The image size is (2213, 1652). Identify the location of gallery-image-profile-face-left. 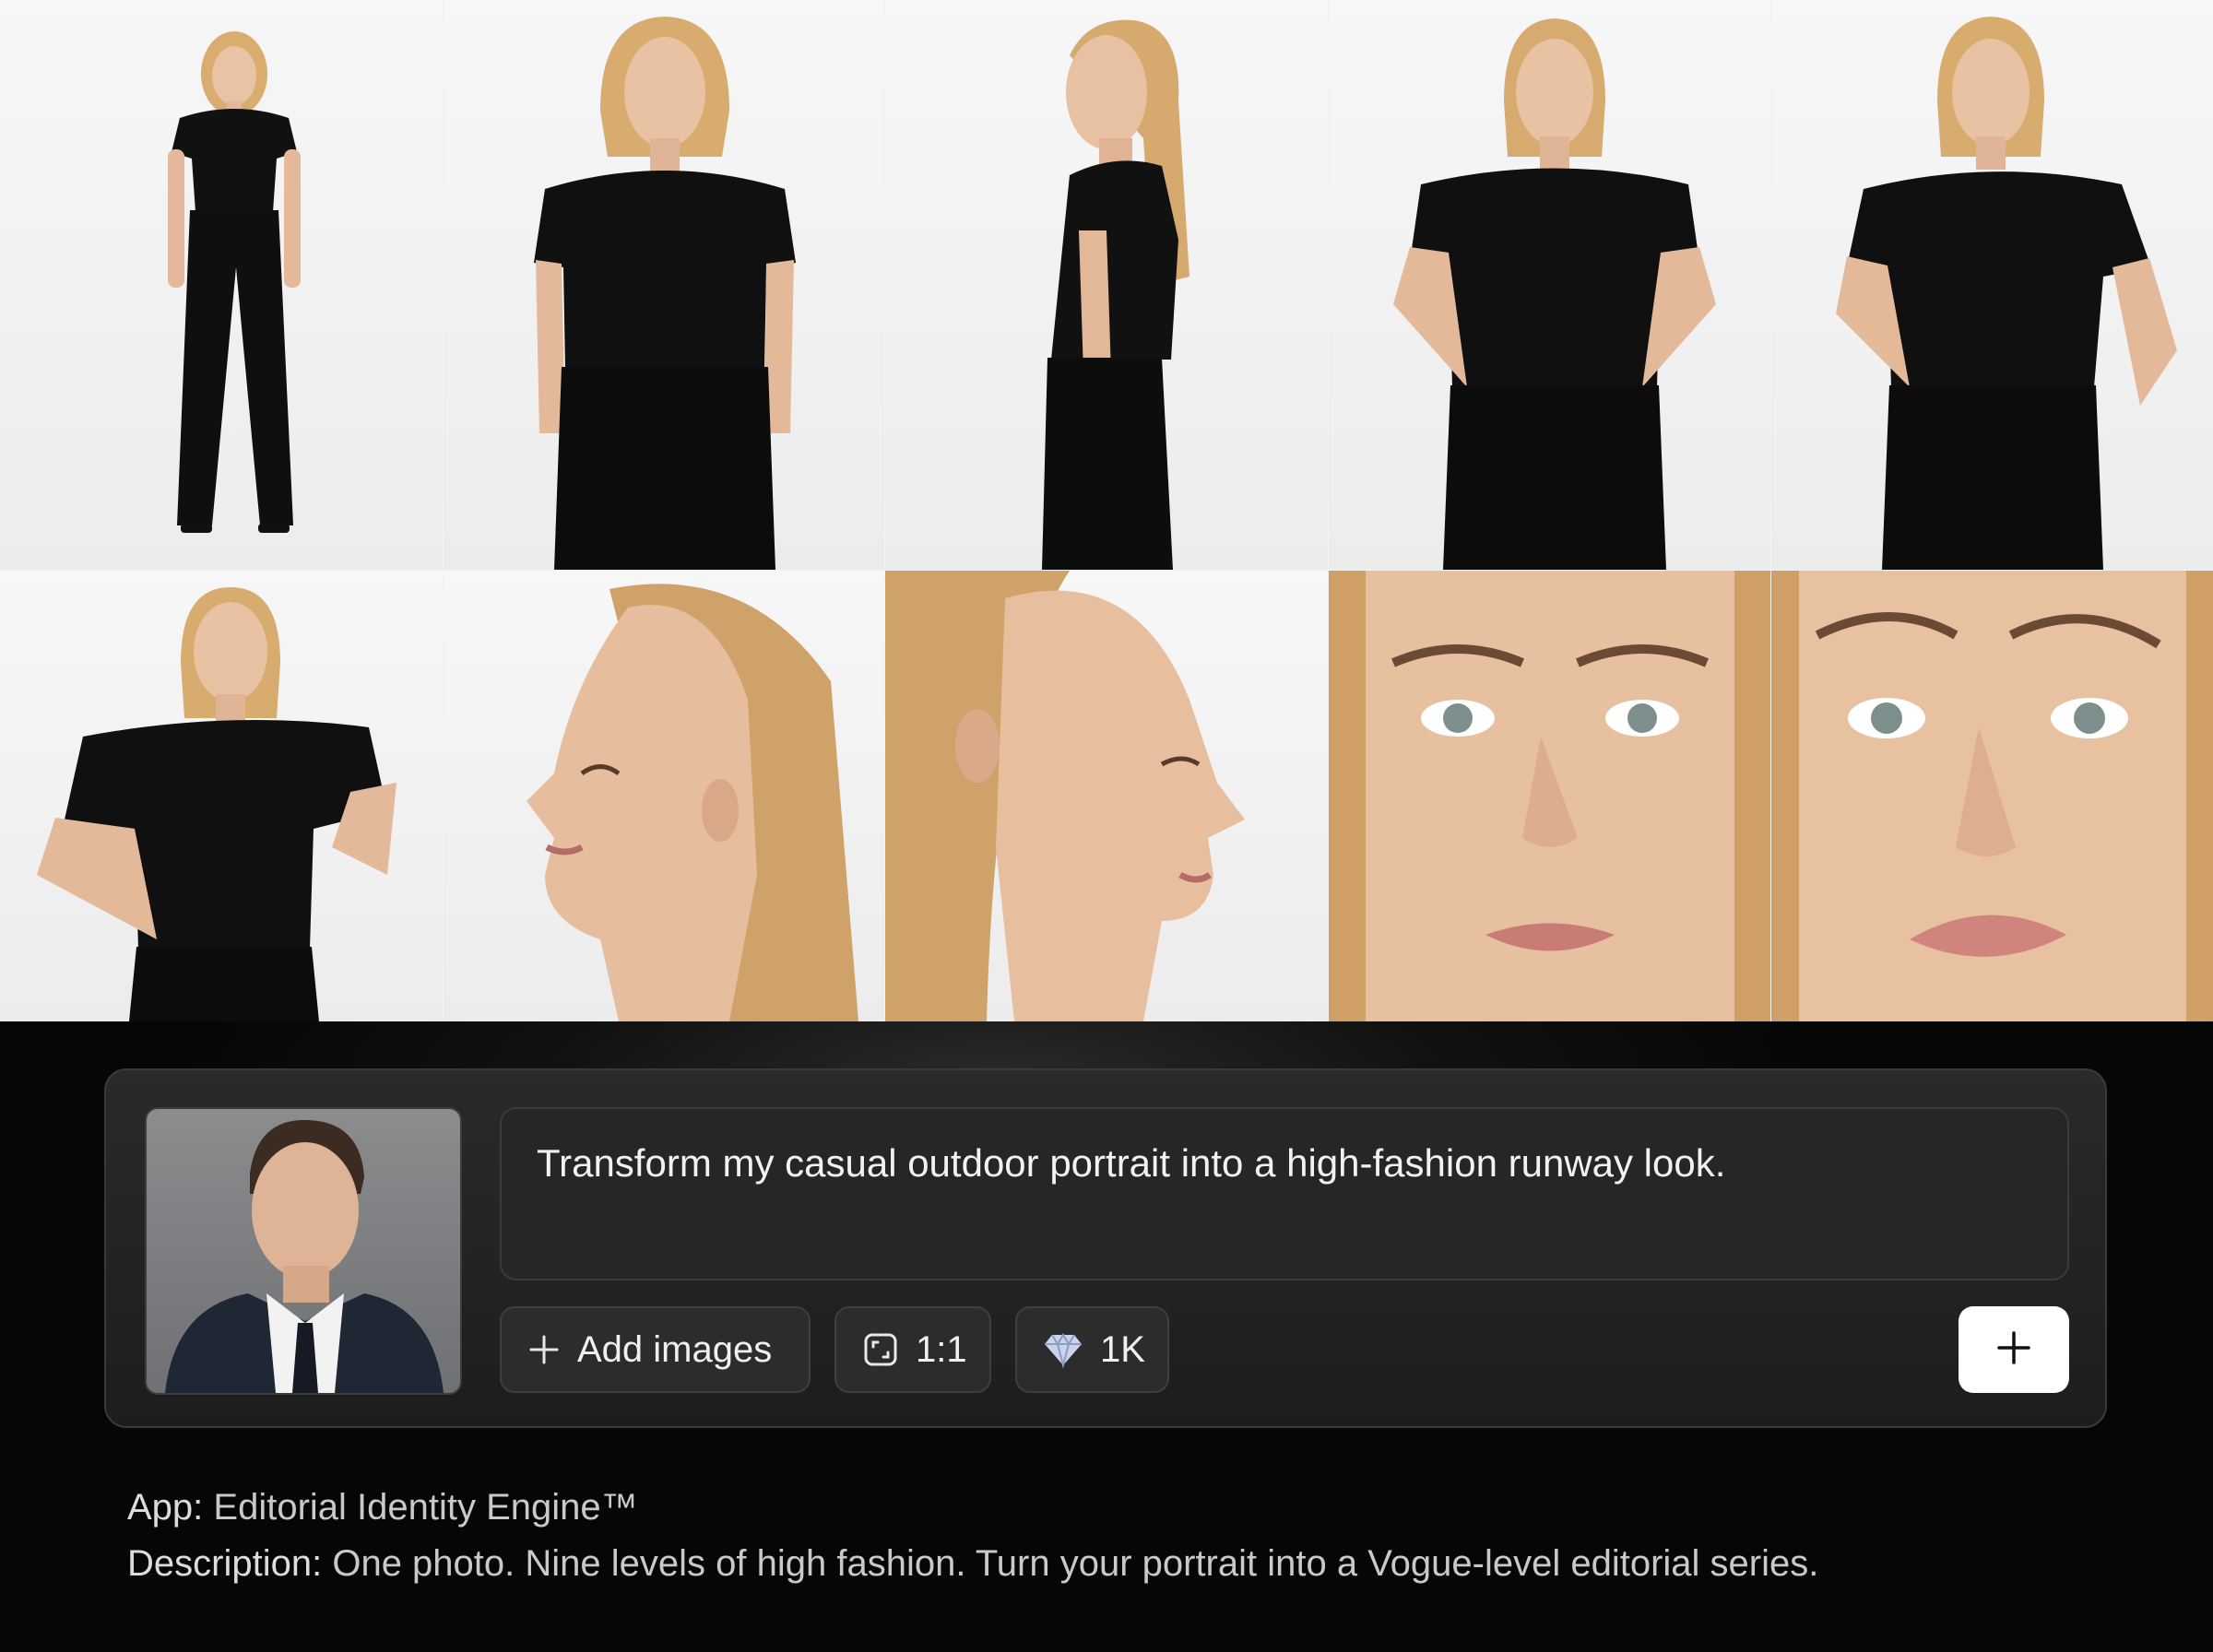
(664, 796).